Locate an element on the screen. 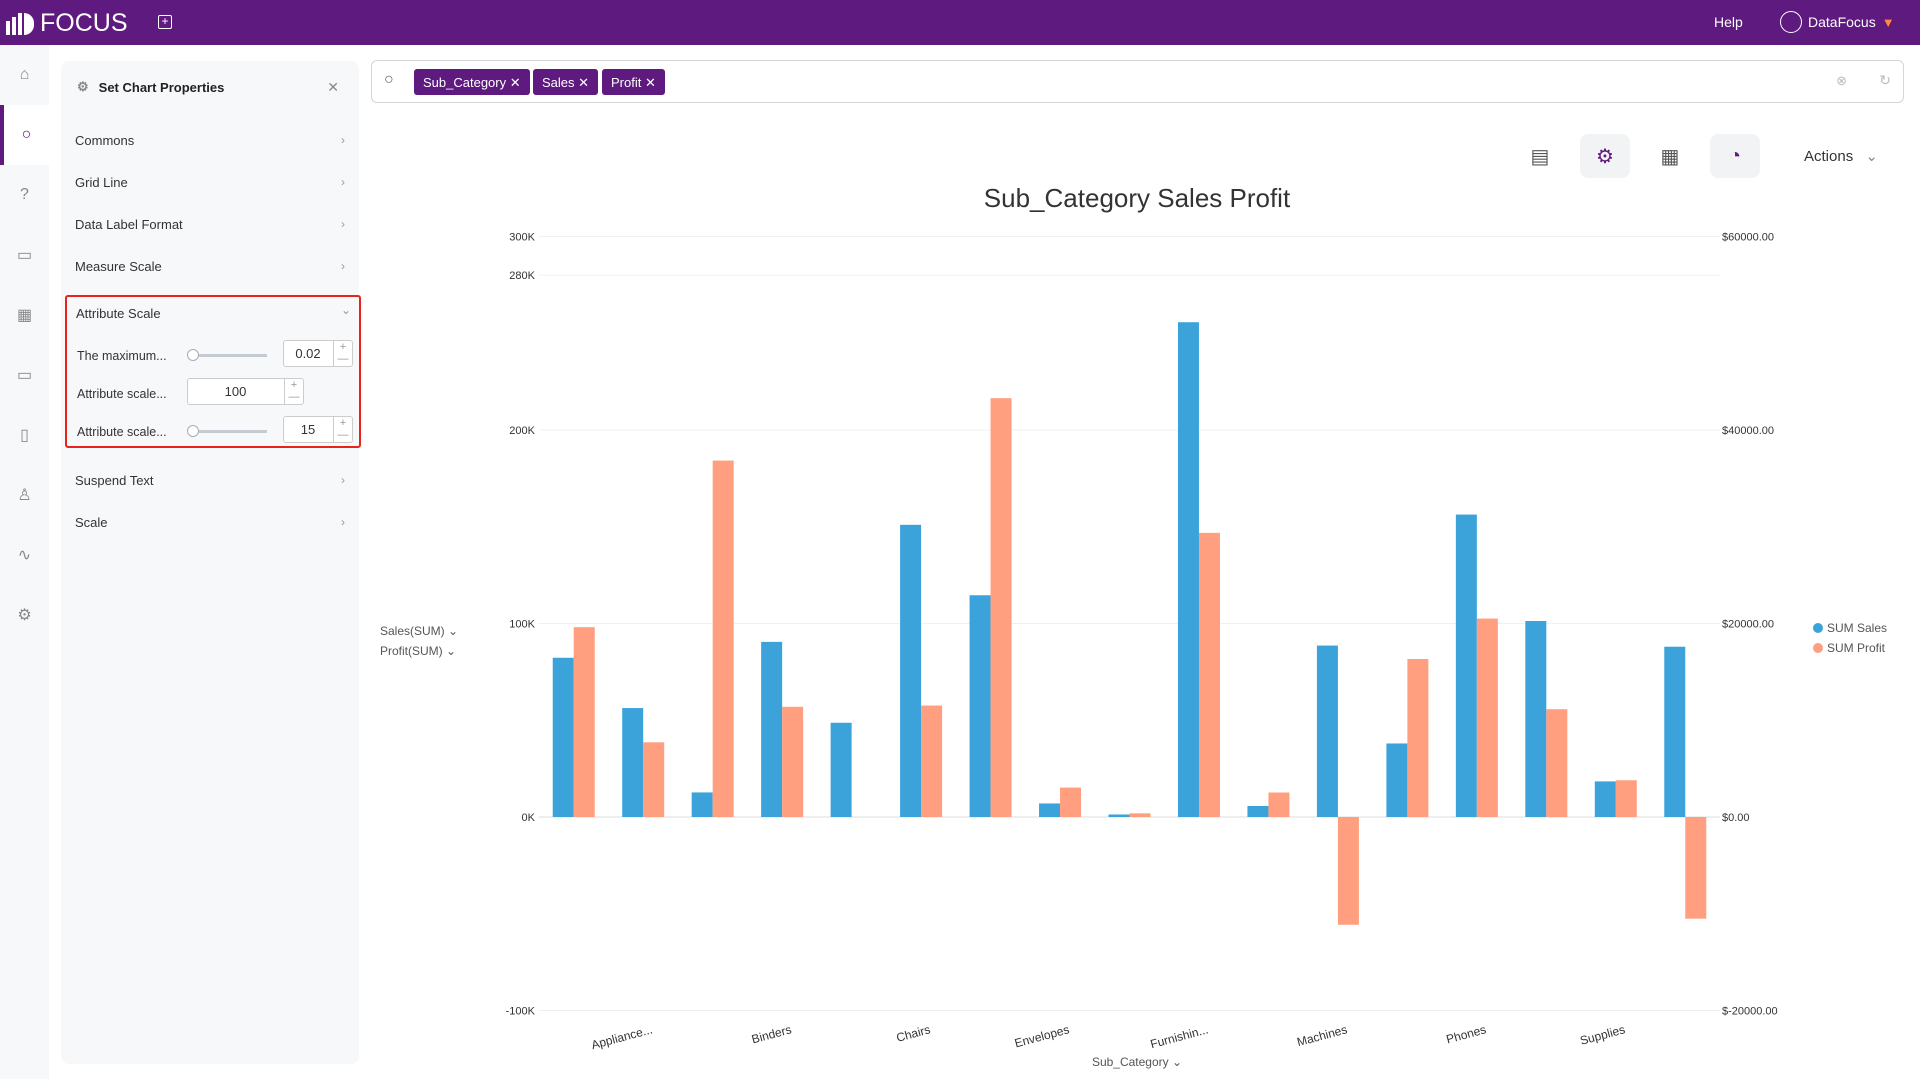  table-icon: ▦ is located at coordinates (24, 315).